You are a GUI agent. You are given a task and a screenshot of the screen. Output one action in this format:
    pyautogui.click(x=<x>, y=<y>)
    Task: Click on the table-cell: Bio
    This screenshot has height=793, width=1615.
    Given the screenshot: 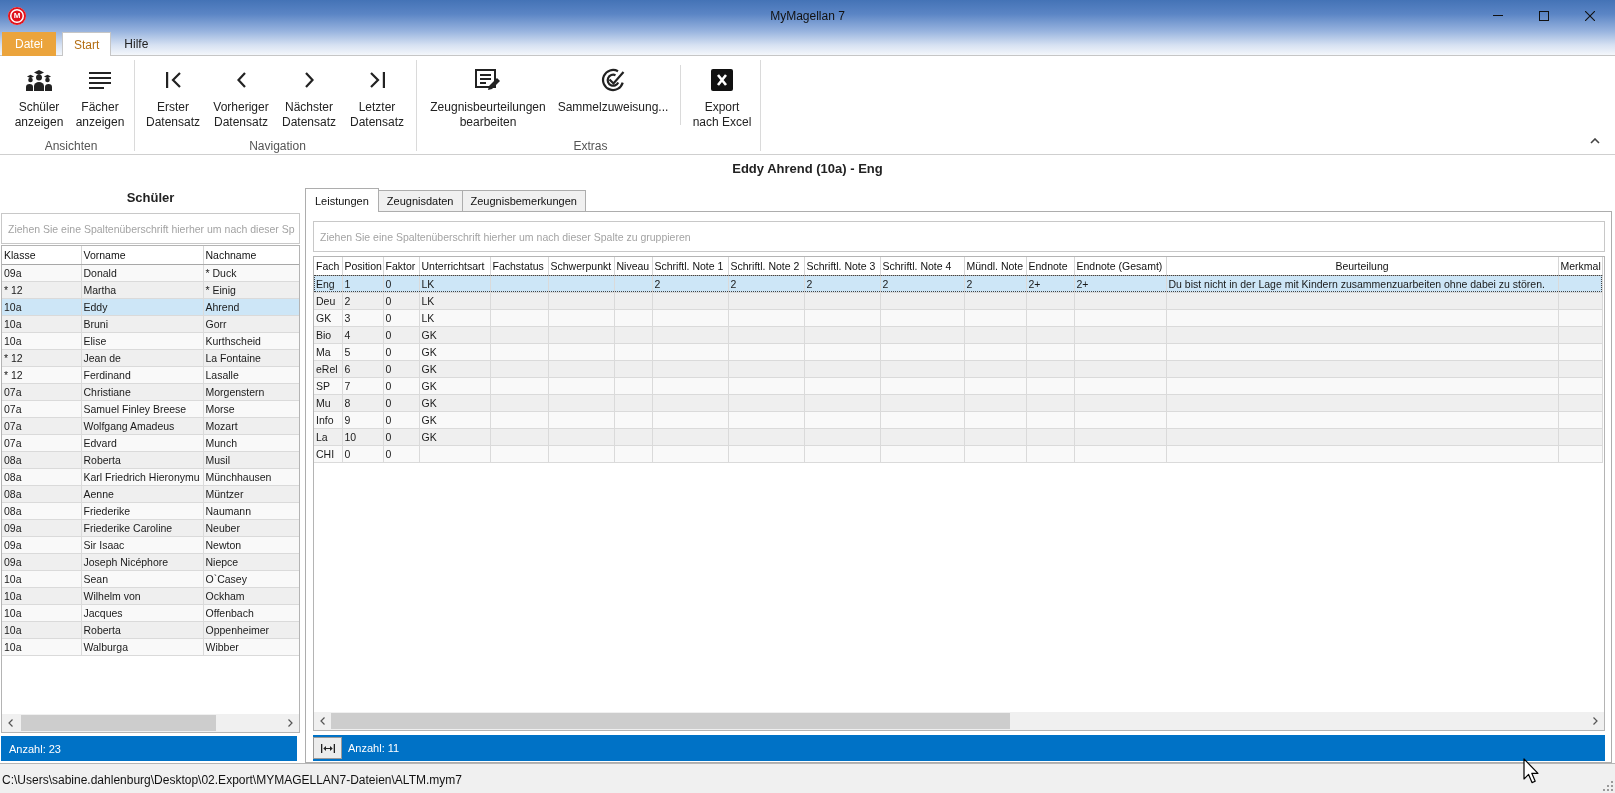 What is the action you would take?
    pyautogui.click(x=328, y=334)
    